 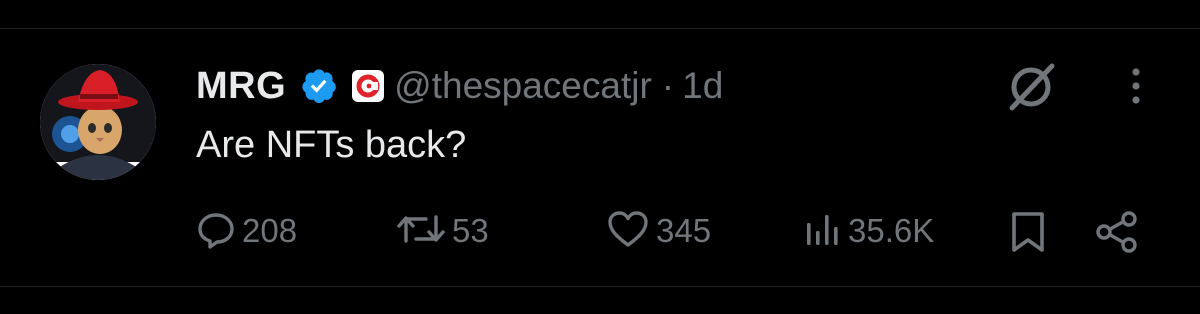 I want to click on affiliate-badge-icon, so click(x=368, y=86).